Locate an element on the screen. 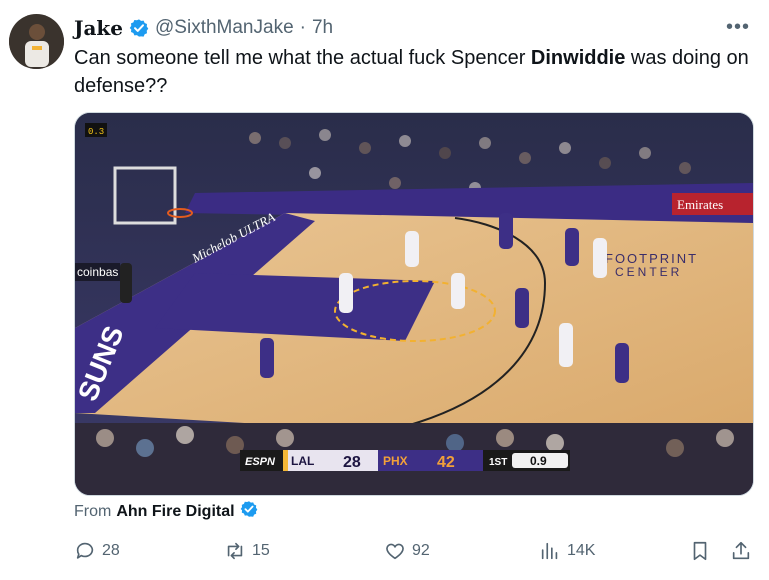  author-name: Jake is located at coordinates (98, 28).